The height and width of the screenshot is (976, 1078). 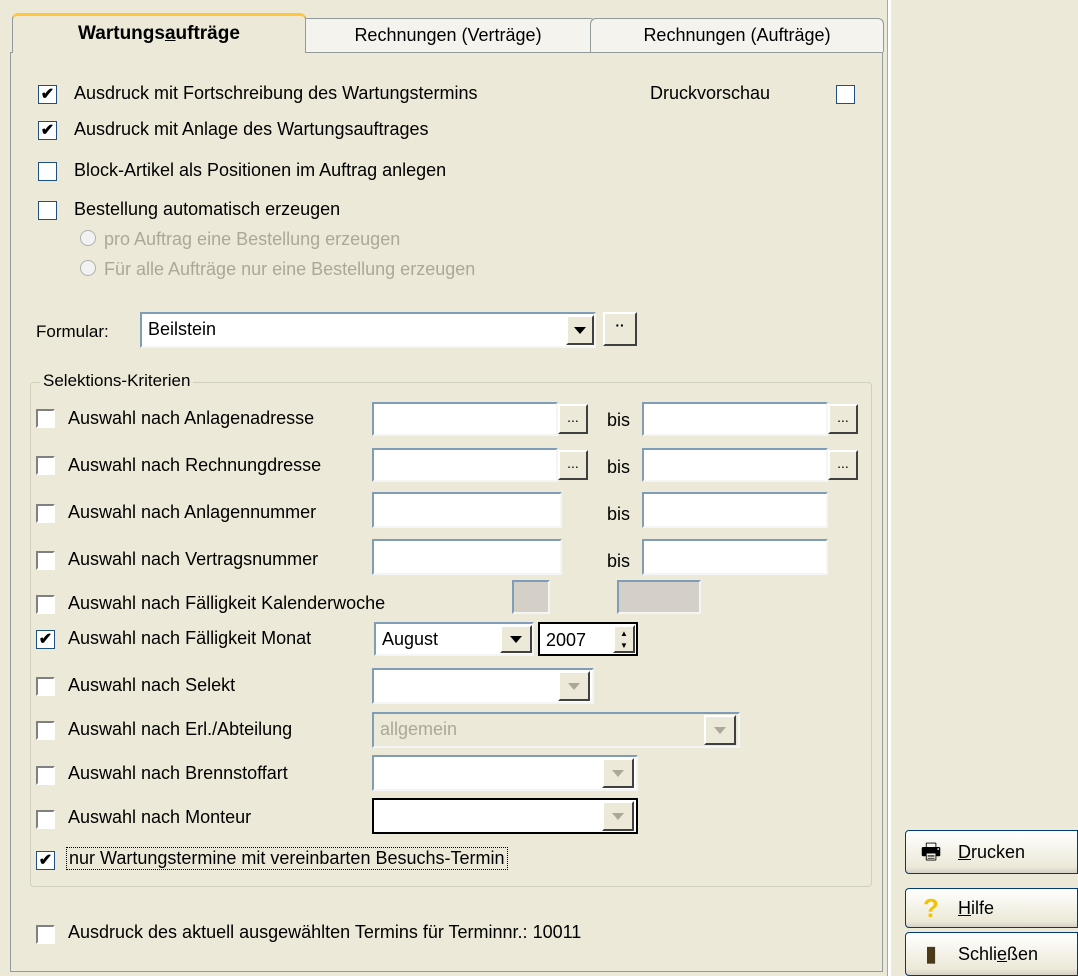 I want to click on monteur-checkbox, so click(x=45, y=819).